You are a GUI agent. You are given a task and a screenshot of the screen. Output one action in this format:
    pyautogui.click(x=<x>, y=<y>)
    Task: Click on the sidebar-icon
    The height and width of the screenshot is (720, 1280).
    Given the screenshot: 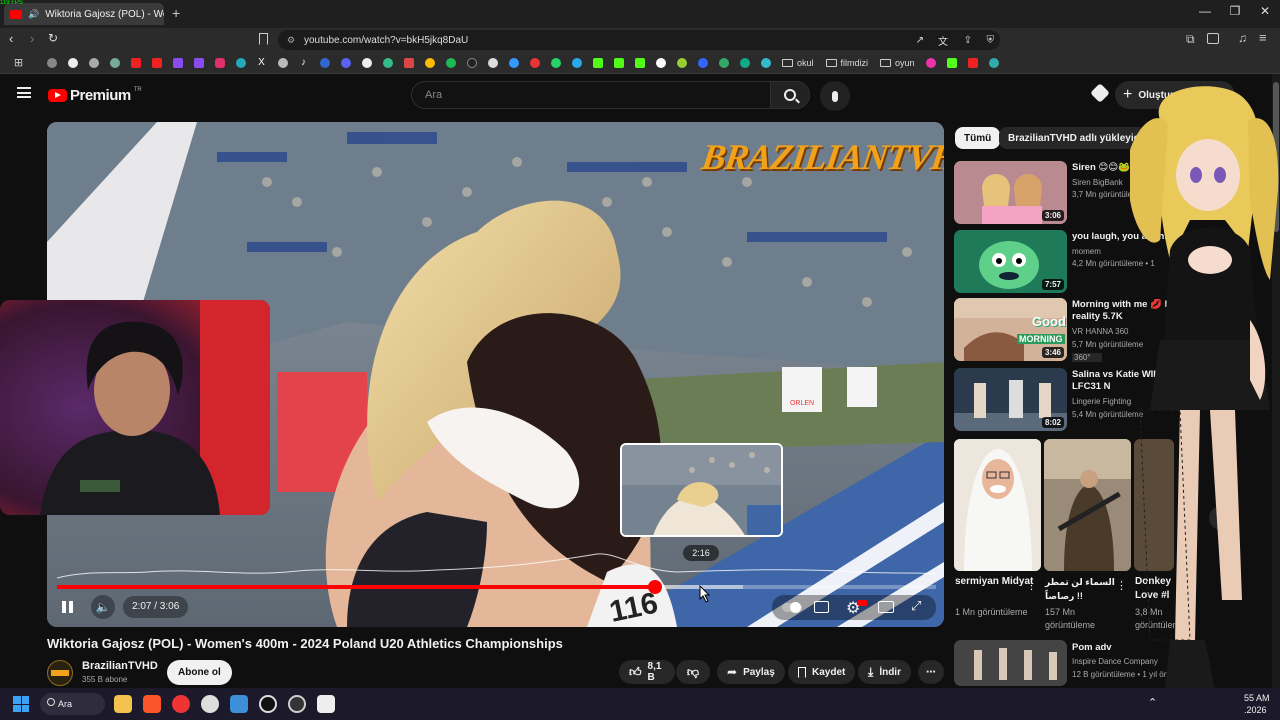 What is the action you would take?
    pyautogui.click(x=1213, y=38)
    